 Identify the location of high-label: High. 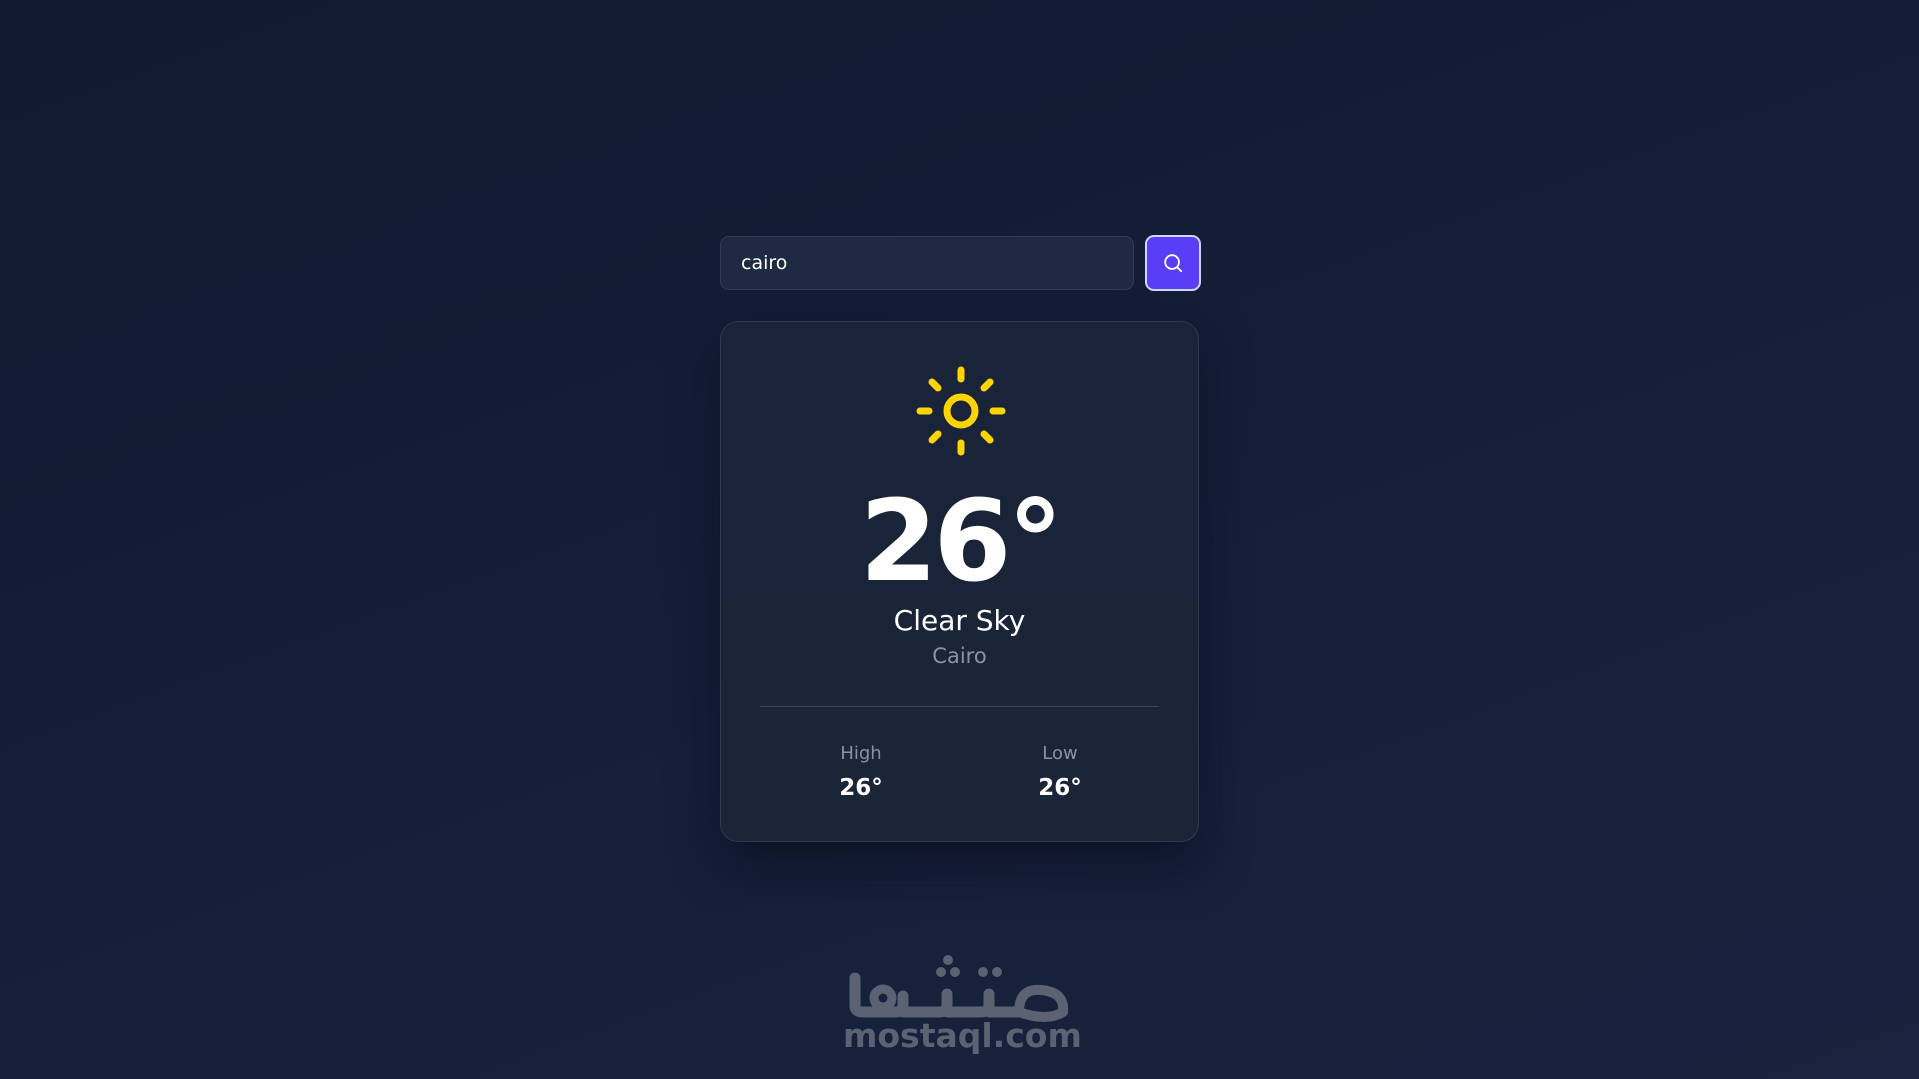
(861, 753).